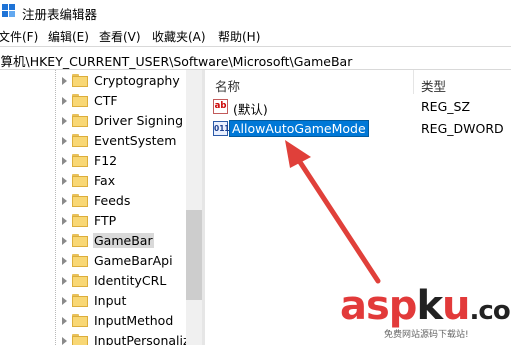 The image size is (511, 345). What do you see at coordinates (93, 301) in the screenshot?
I see `tree-item: Input` at bounding box center [93, 301].